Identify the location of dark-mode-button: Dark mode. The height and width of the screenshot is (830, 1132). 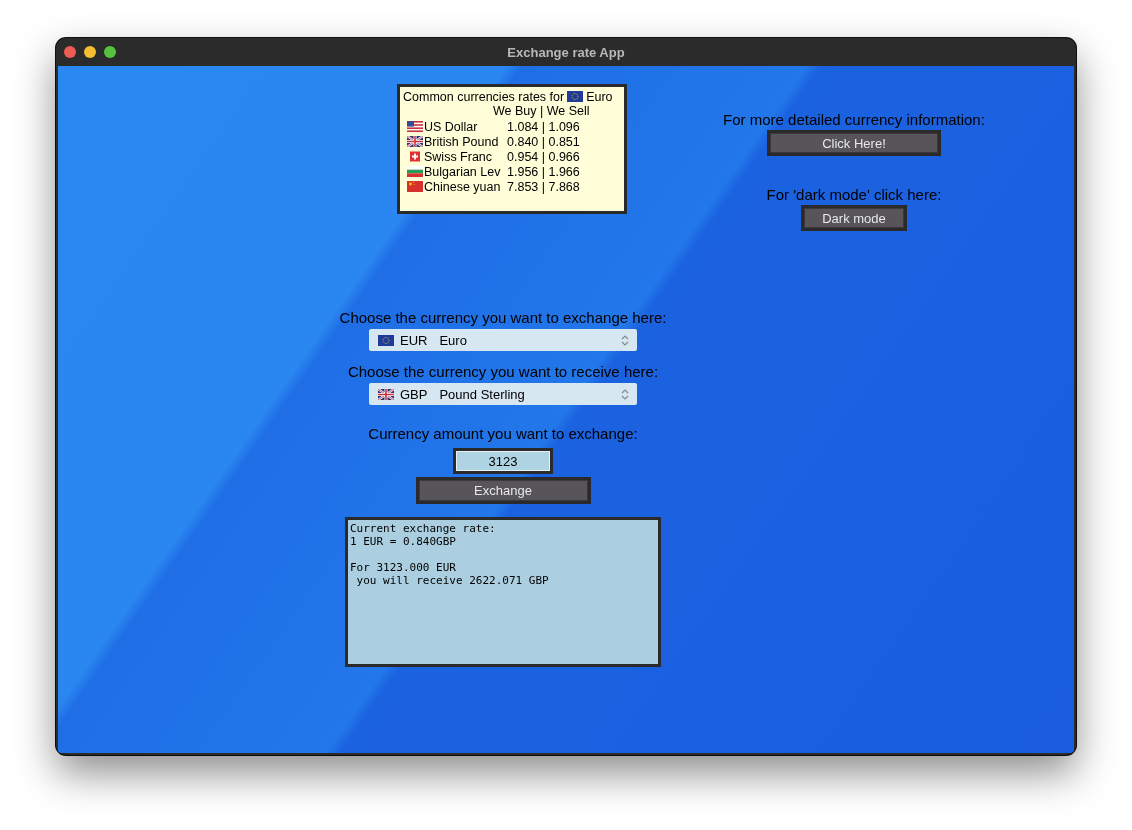
(854, 218).